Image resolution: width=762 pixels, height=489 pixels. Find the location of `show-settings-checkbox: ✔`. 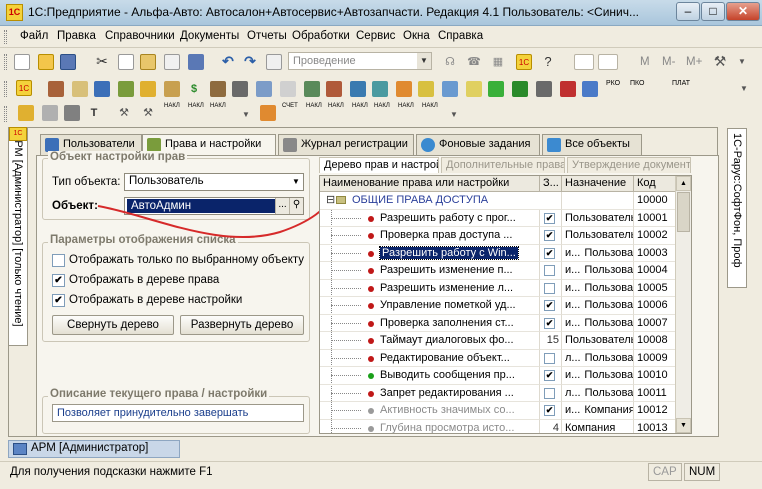

show-settings-checkbox: ✔ is located at coordinates (58, 300).